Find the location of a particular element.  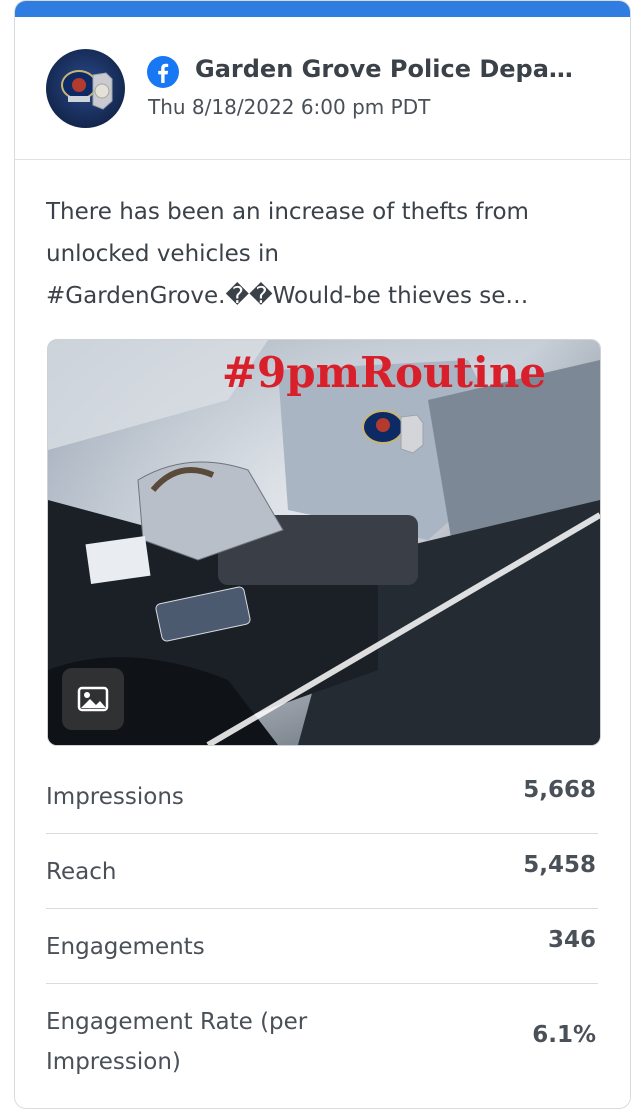

facebook-icon is located at coordinates (163, 72).